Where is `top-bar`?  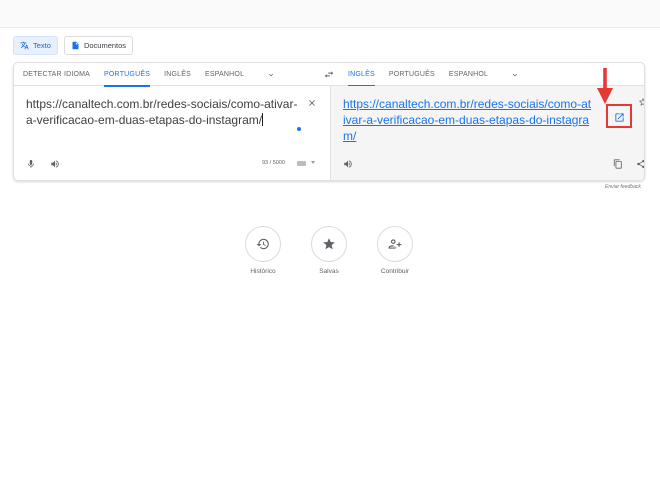
top-bar is located at coordinates (330, 14).